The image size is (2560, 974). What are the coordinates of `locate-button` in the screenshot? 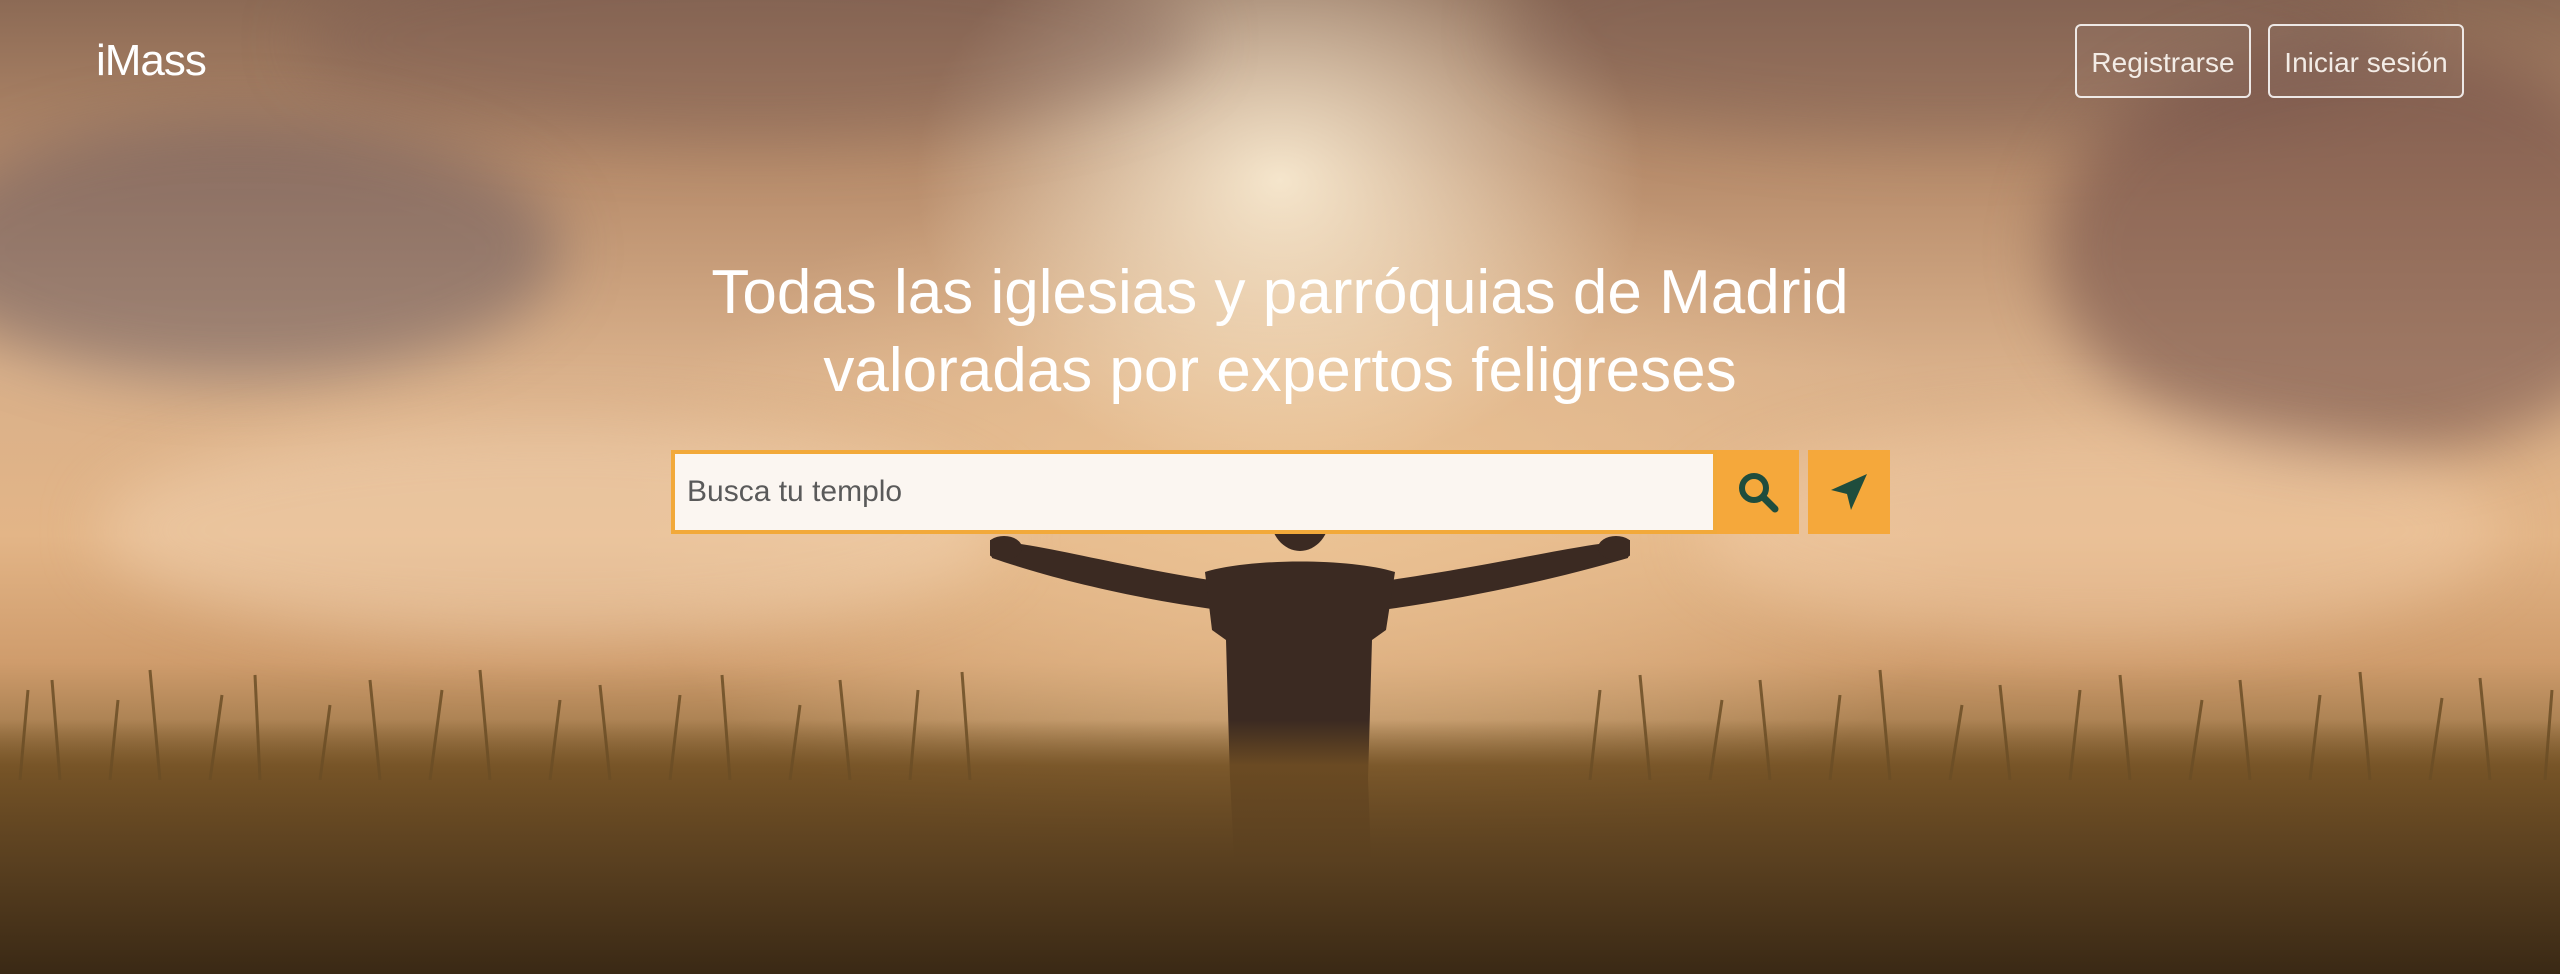 It's located at (1849, 492).